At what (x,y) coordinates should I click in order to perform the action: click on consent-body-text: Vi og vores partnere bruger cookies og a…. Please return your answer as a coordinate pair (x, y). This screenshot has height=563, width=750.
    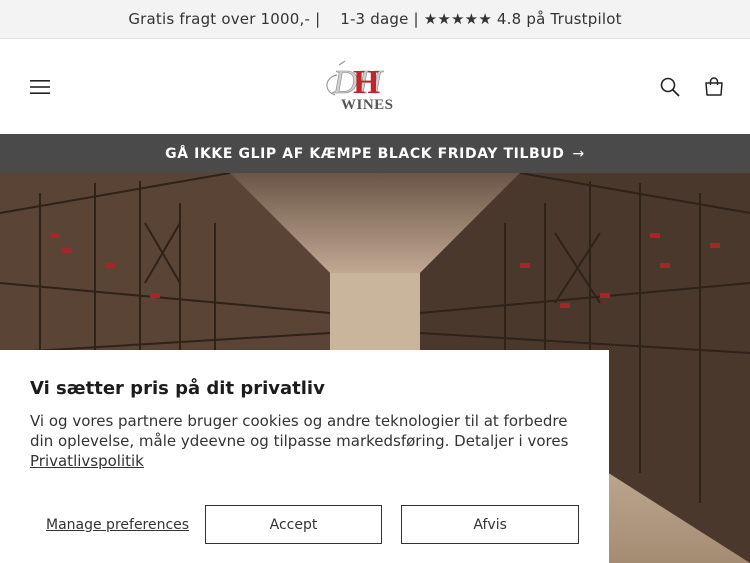
    Looking at the image, I should click on (299, 431).